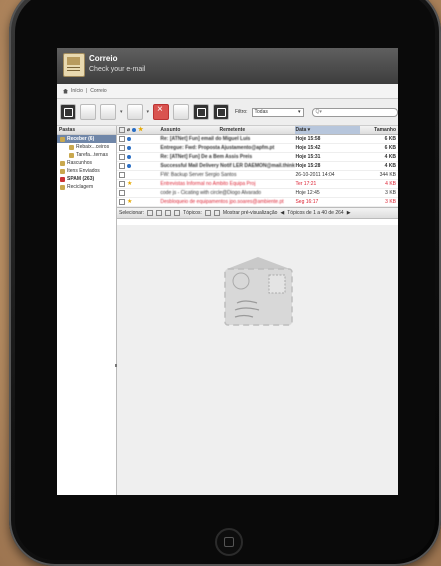  I want to click on sidebar-item-label: Reciclagem, so click(80, 187).